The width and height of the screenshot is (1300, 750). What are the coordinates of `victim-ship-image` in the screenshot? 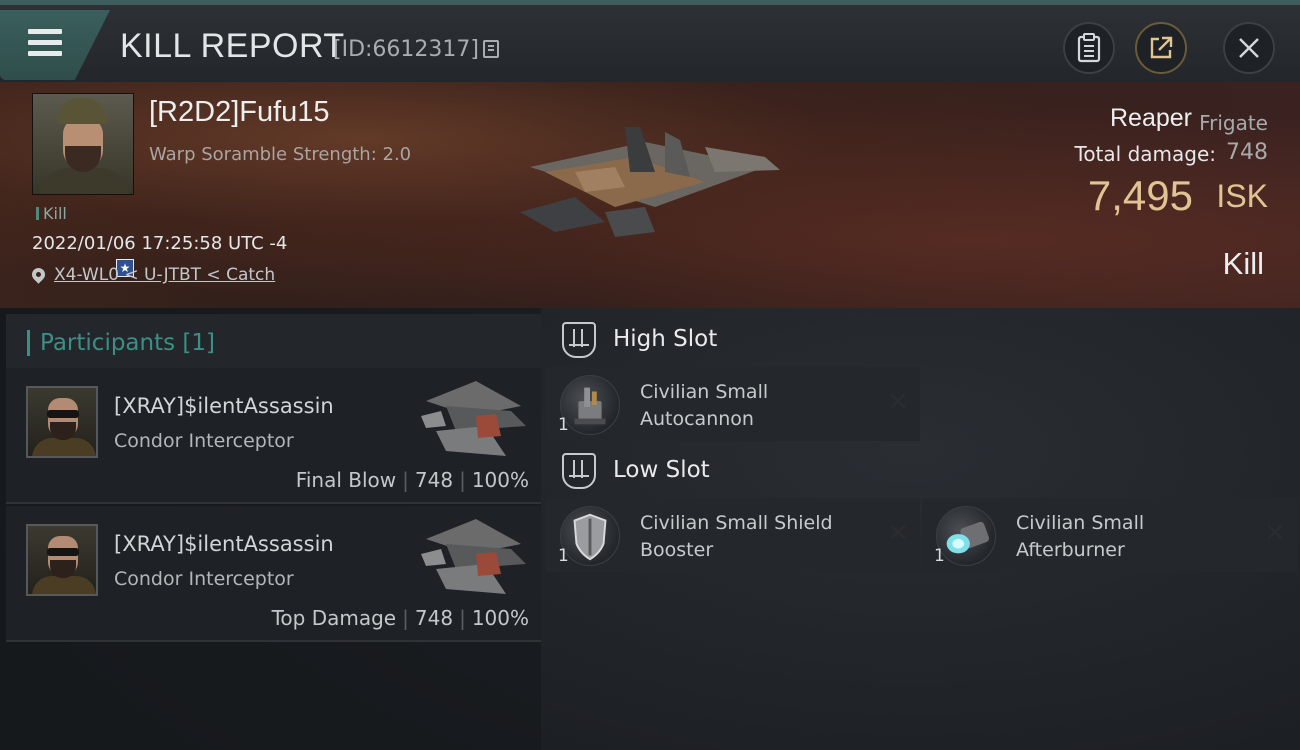 It's located at (650, 182).